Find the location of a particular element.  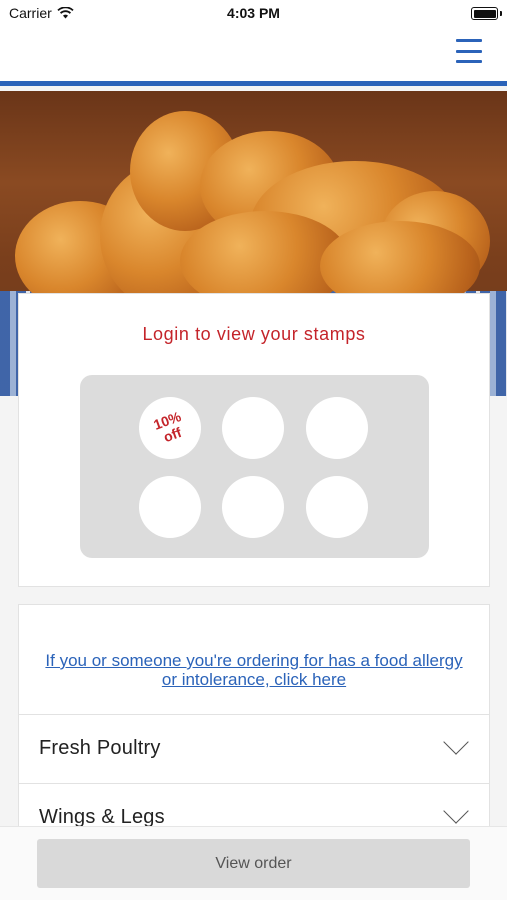

status-time: 4:03 PM is located at coordinates (253, 13).